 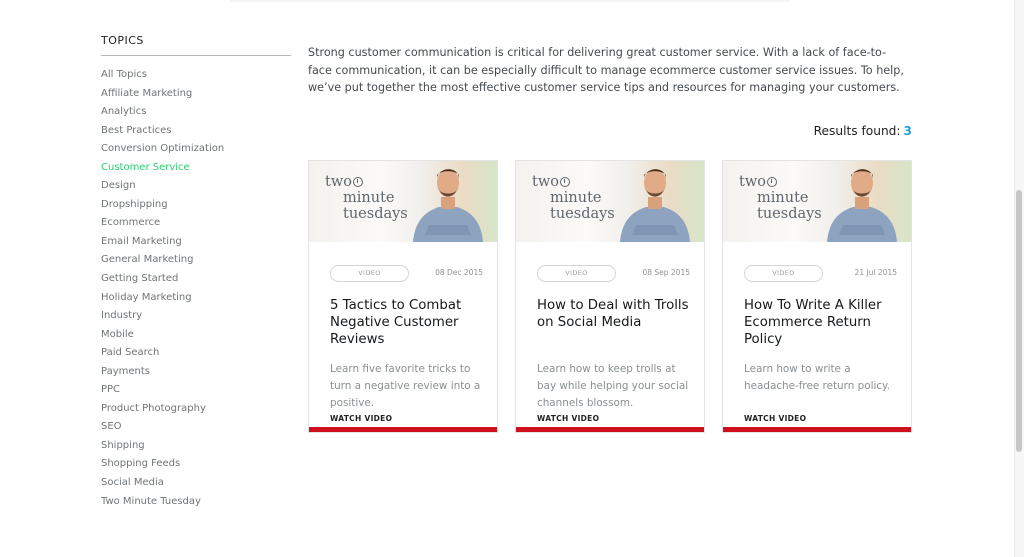 What do you see at coordinates (196, 372) in the screenshot?
I see `sidebar-item-payments: Payments` at bounding box center [196, 372].